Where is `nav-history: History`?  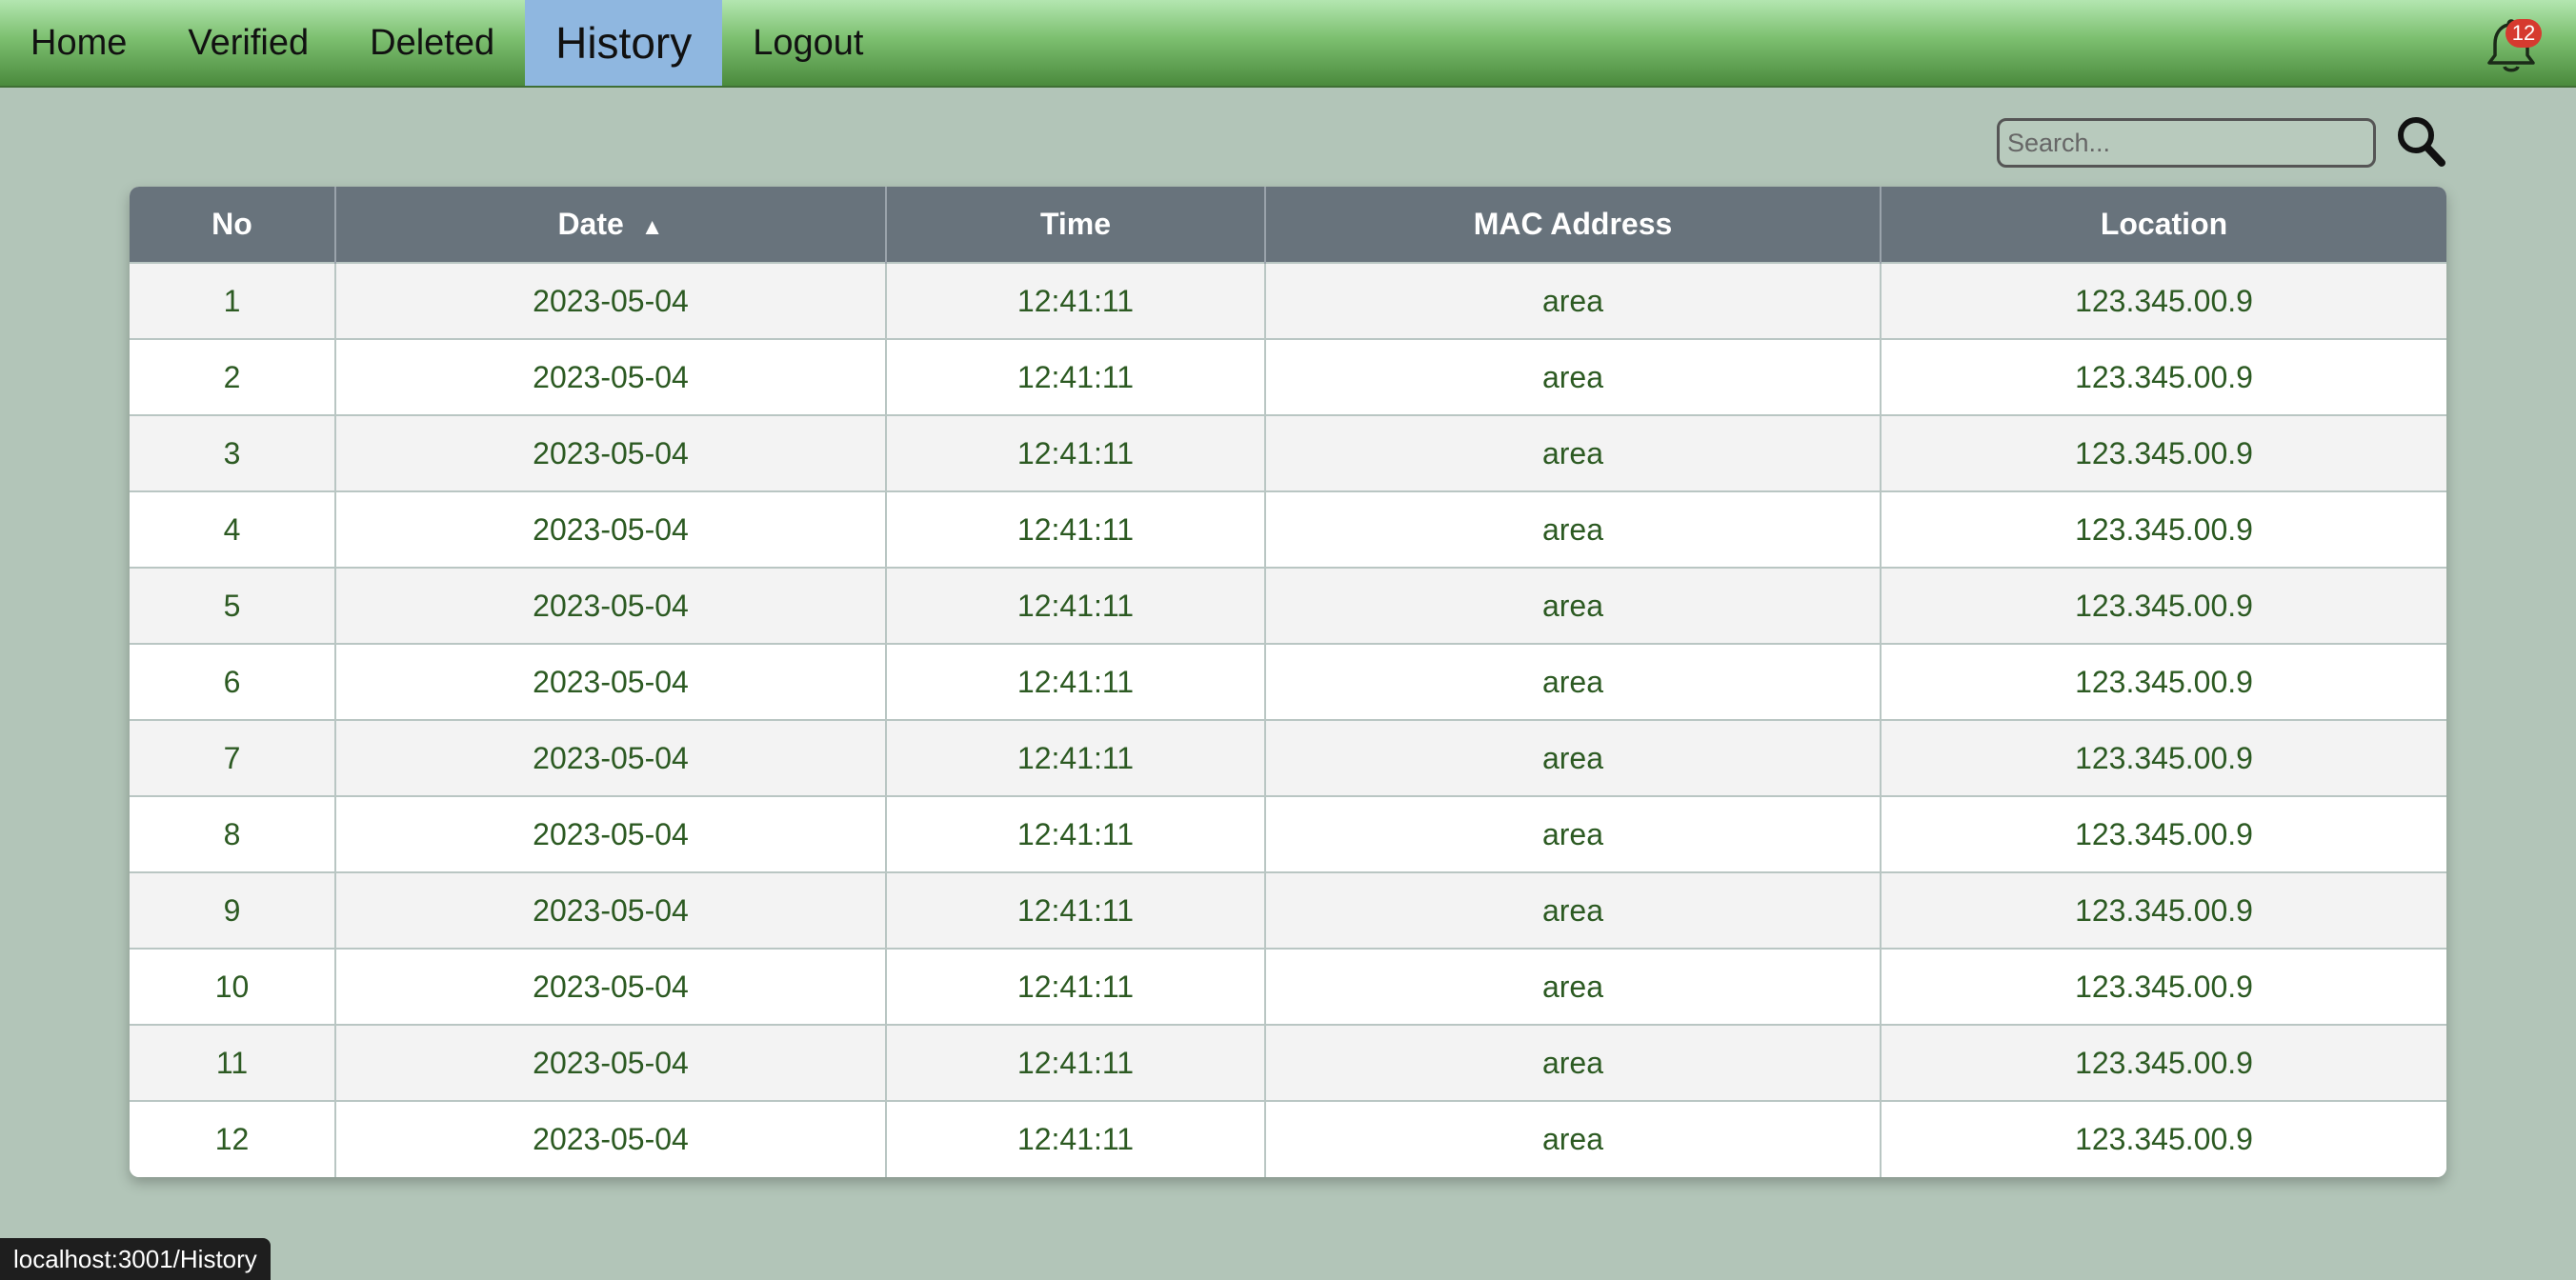 nav-history: History is located at coordinates (624, 43).